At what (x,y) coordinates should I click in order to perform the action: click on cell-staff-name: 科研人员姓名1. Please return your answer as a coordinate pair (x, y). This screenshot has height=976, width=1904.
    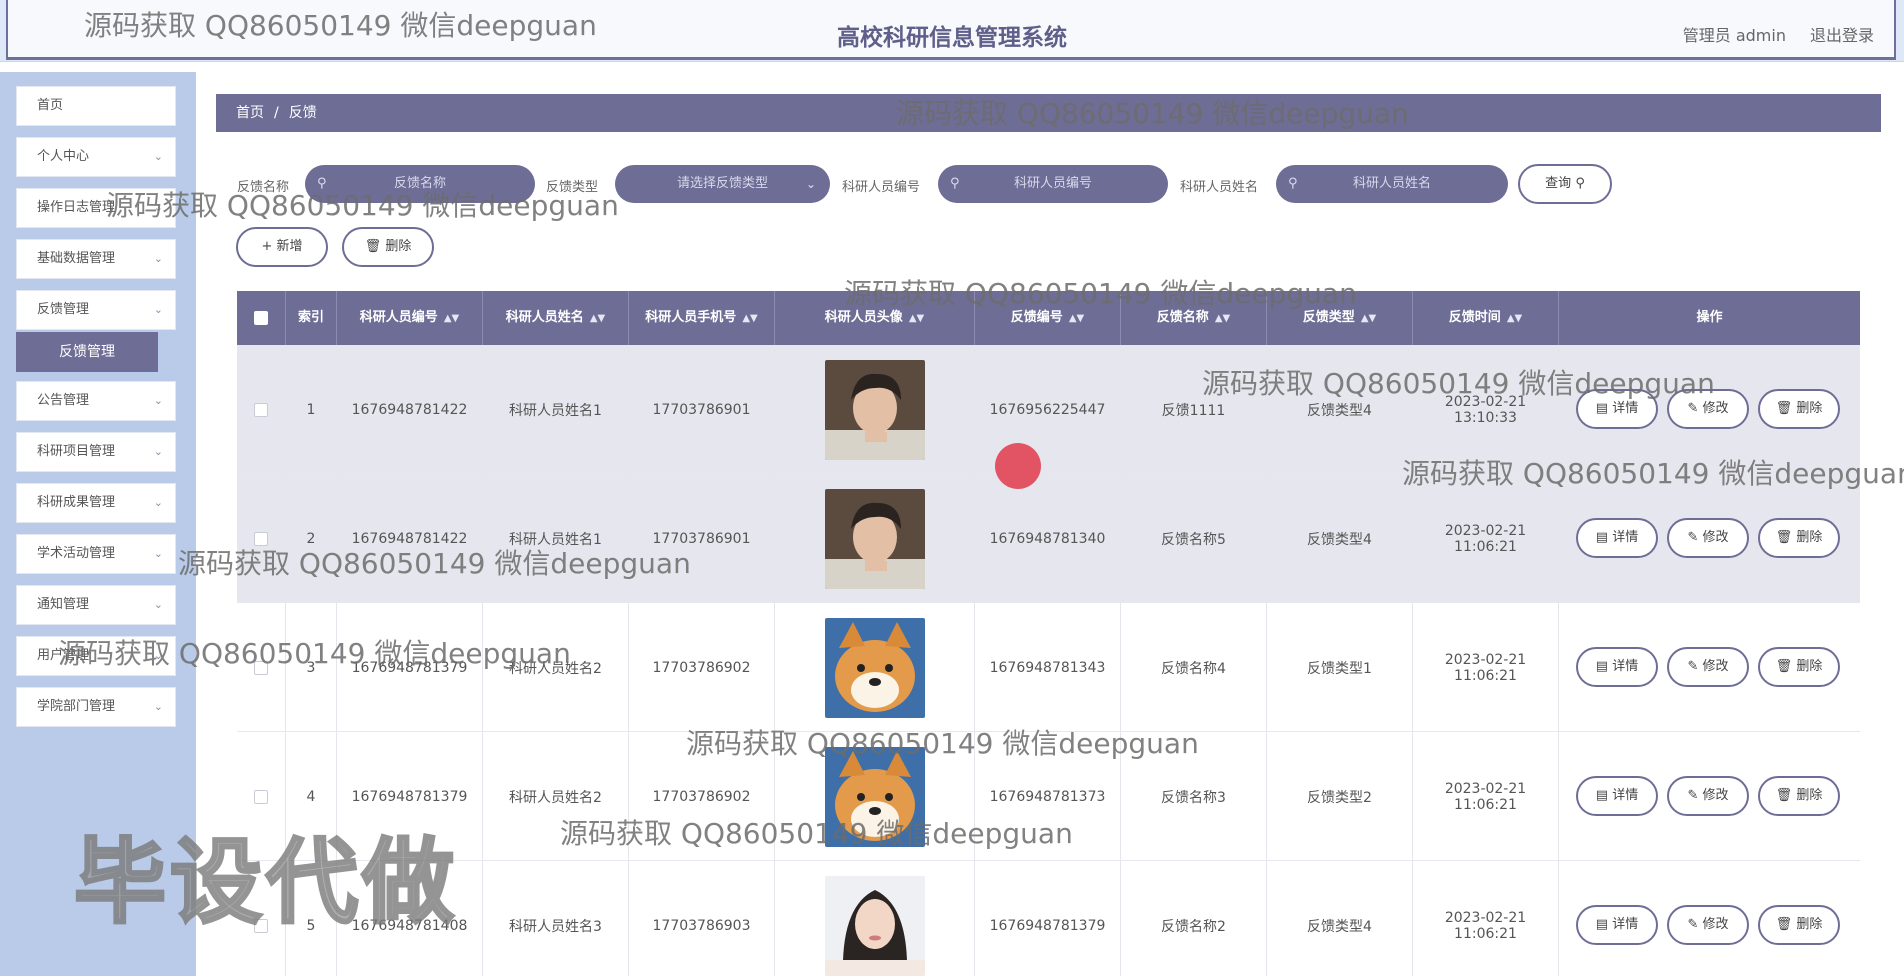
    Looking at the image, I should click on (556, 538).